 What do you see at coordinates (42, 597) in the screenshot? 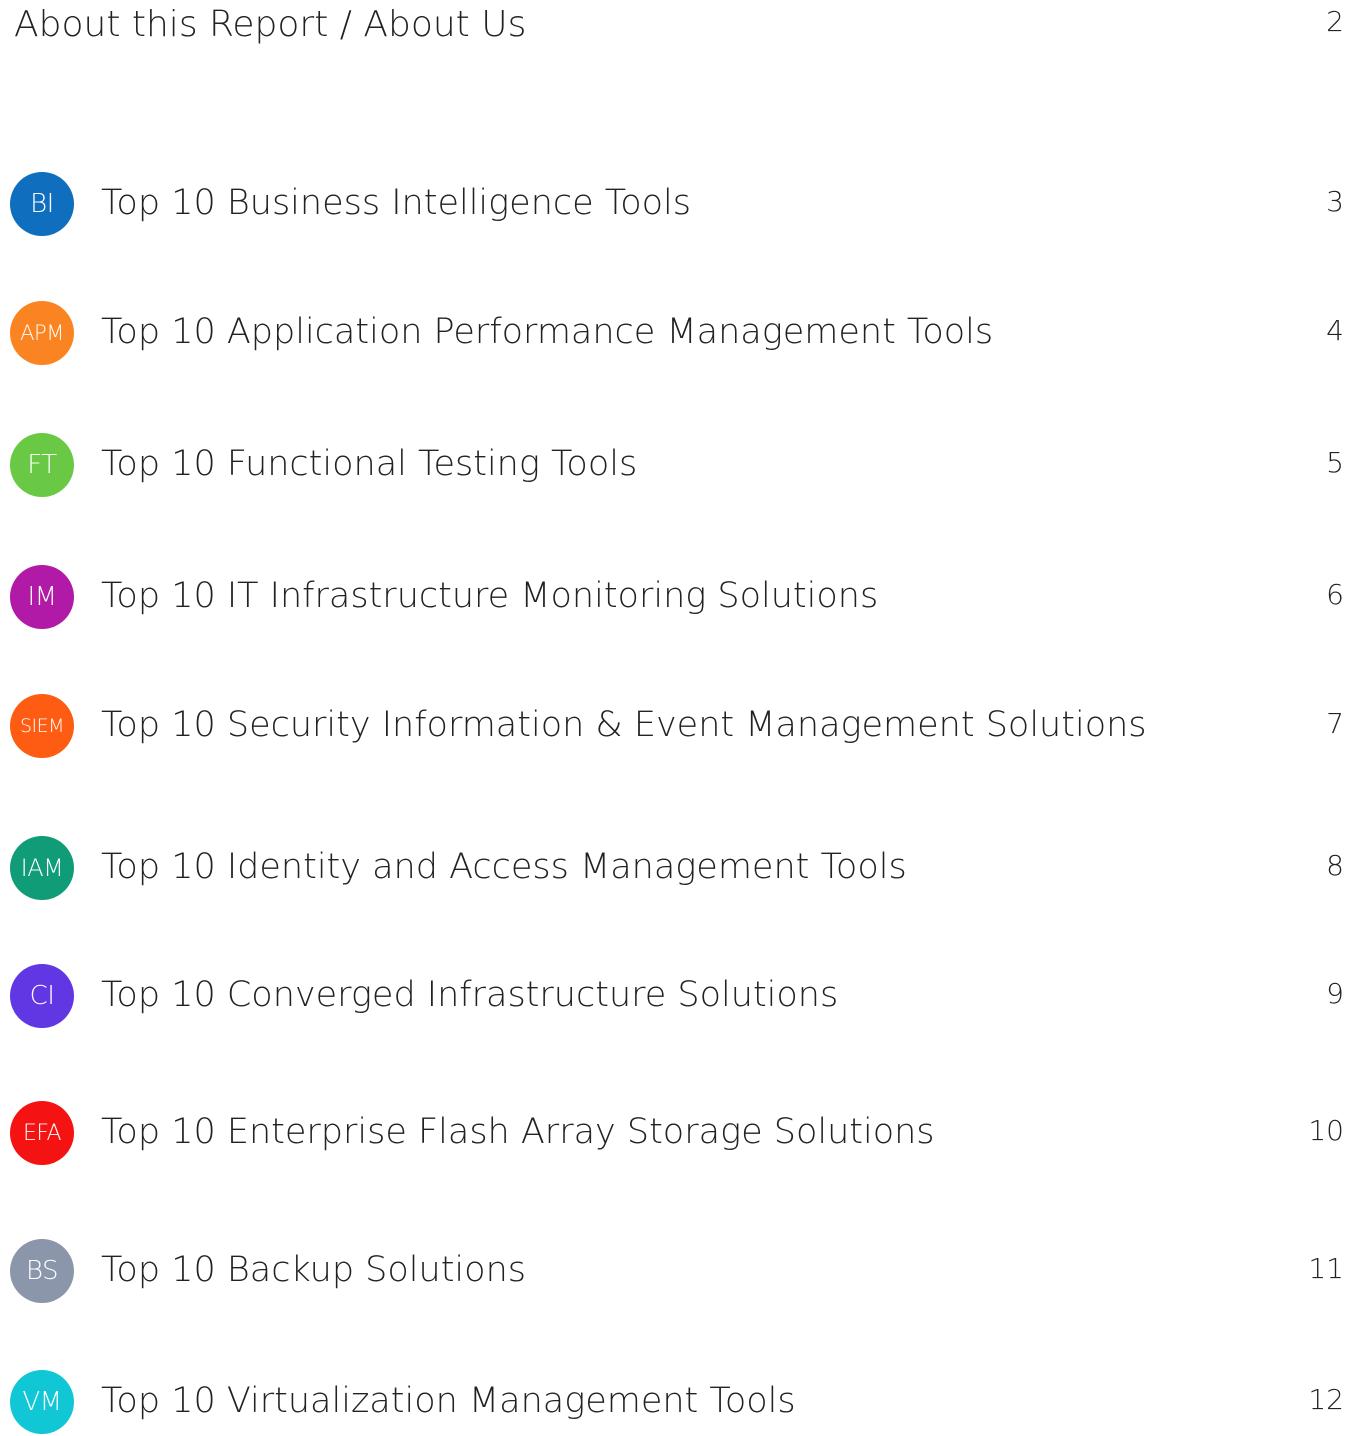
I see `im-badge-icon: IM` at bounding box center [42, 597].